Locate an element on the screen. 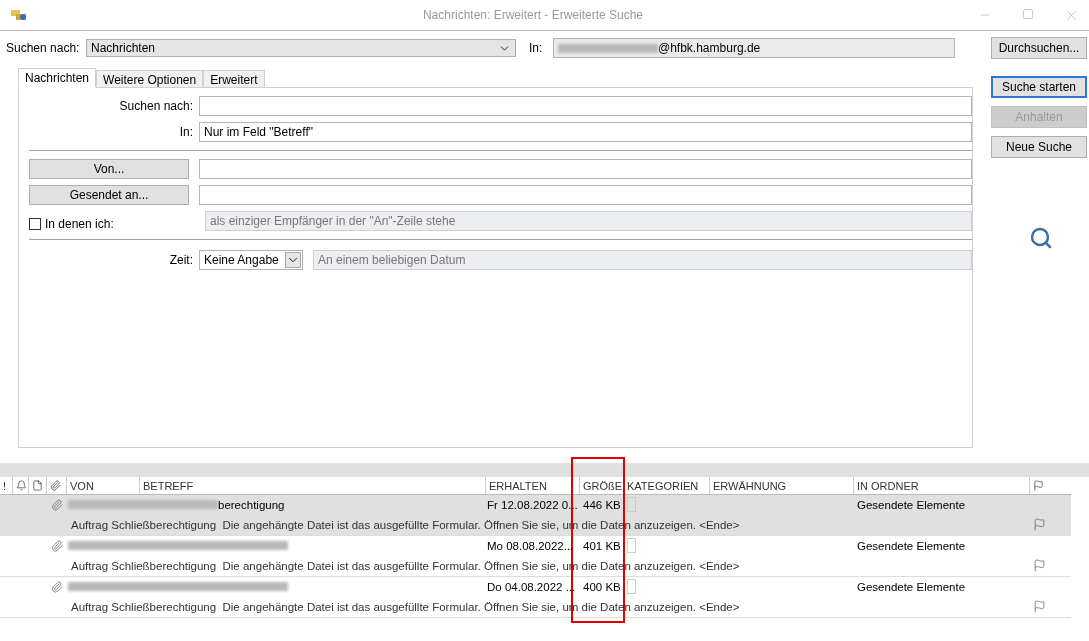 The width and height of the screenshot is (1089, 641). column-header: VON is located at coordinates (102, 485).